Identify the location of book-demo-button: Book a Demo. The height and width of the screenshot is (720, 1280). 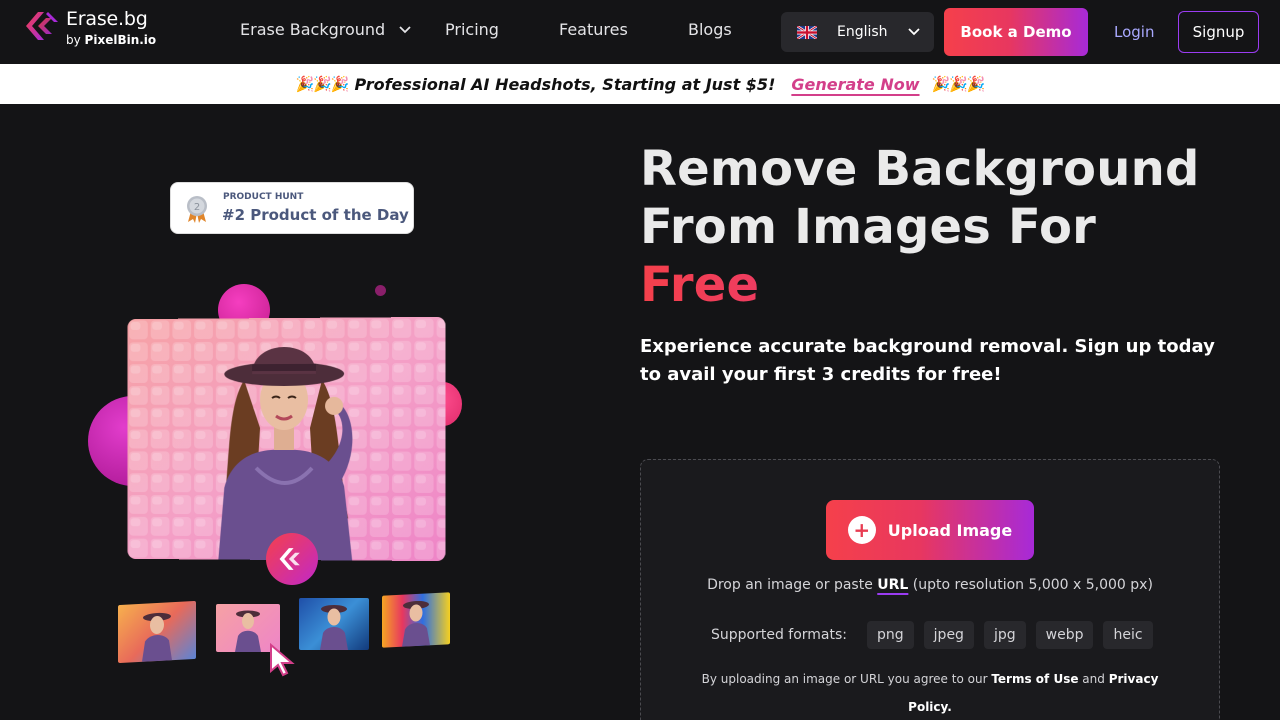
(1016, 32).